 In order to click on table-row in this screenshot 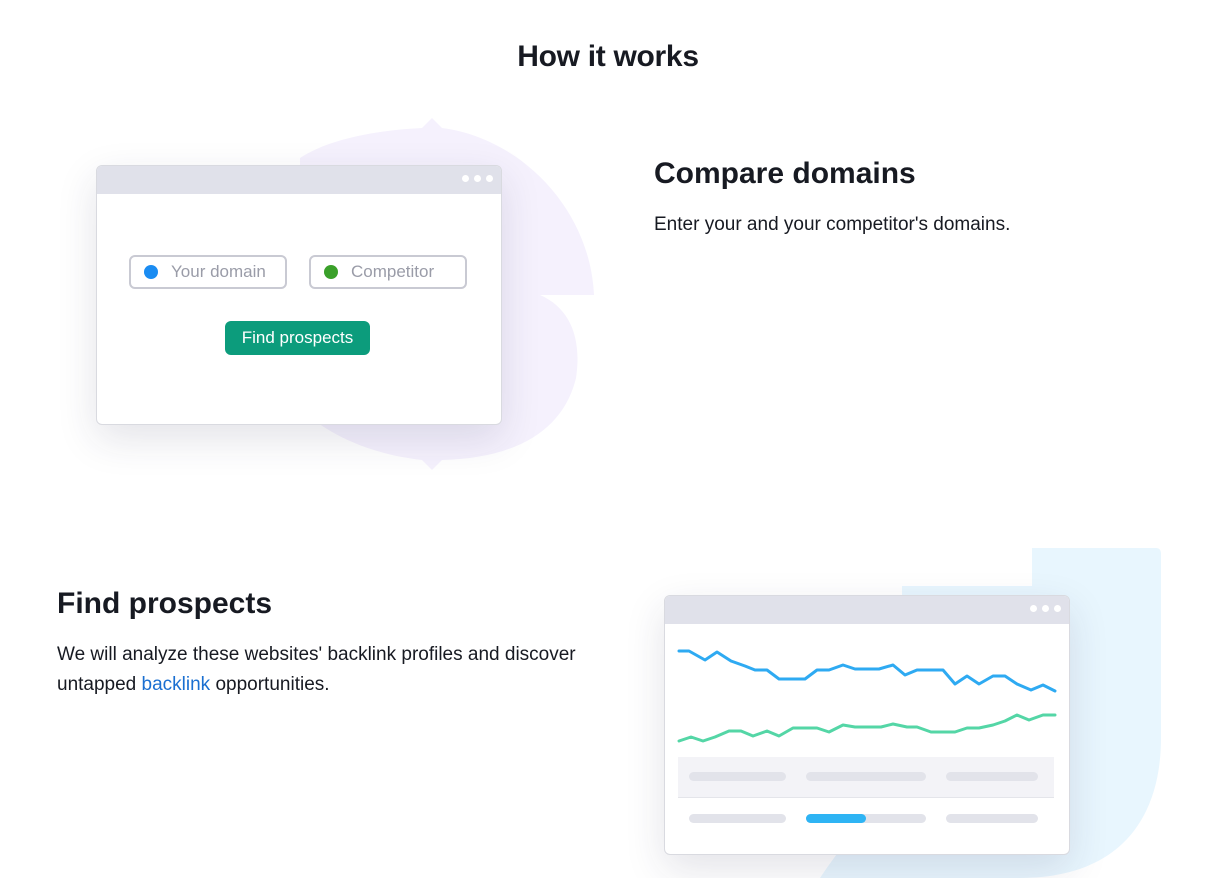, I will do `click(866, 818)`.